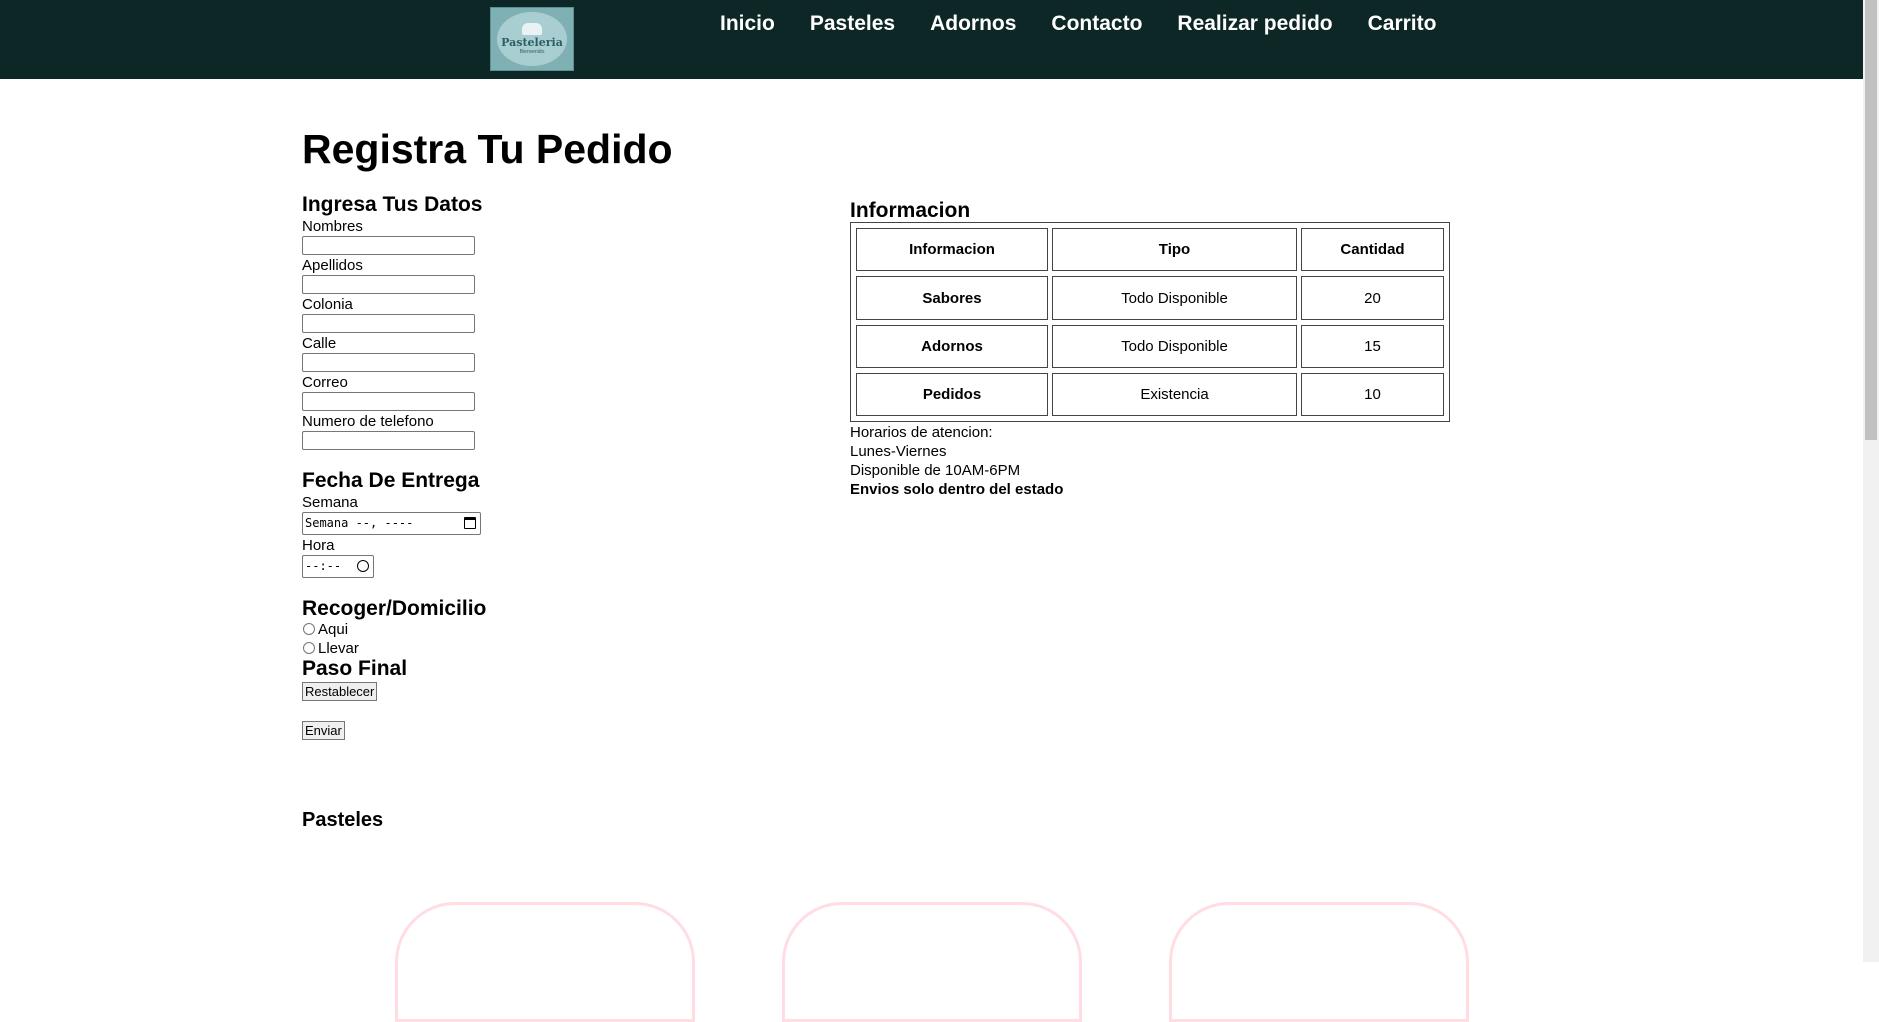 The image size is (1879, 1022). What do you see at coordinates (333, 629) in the screenshot?
I see `label-aqui: Aqui` at bounding box center [333, 629].